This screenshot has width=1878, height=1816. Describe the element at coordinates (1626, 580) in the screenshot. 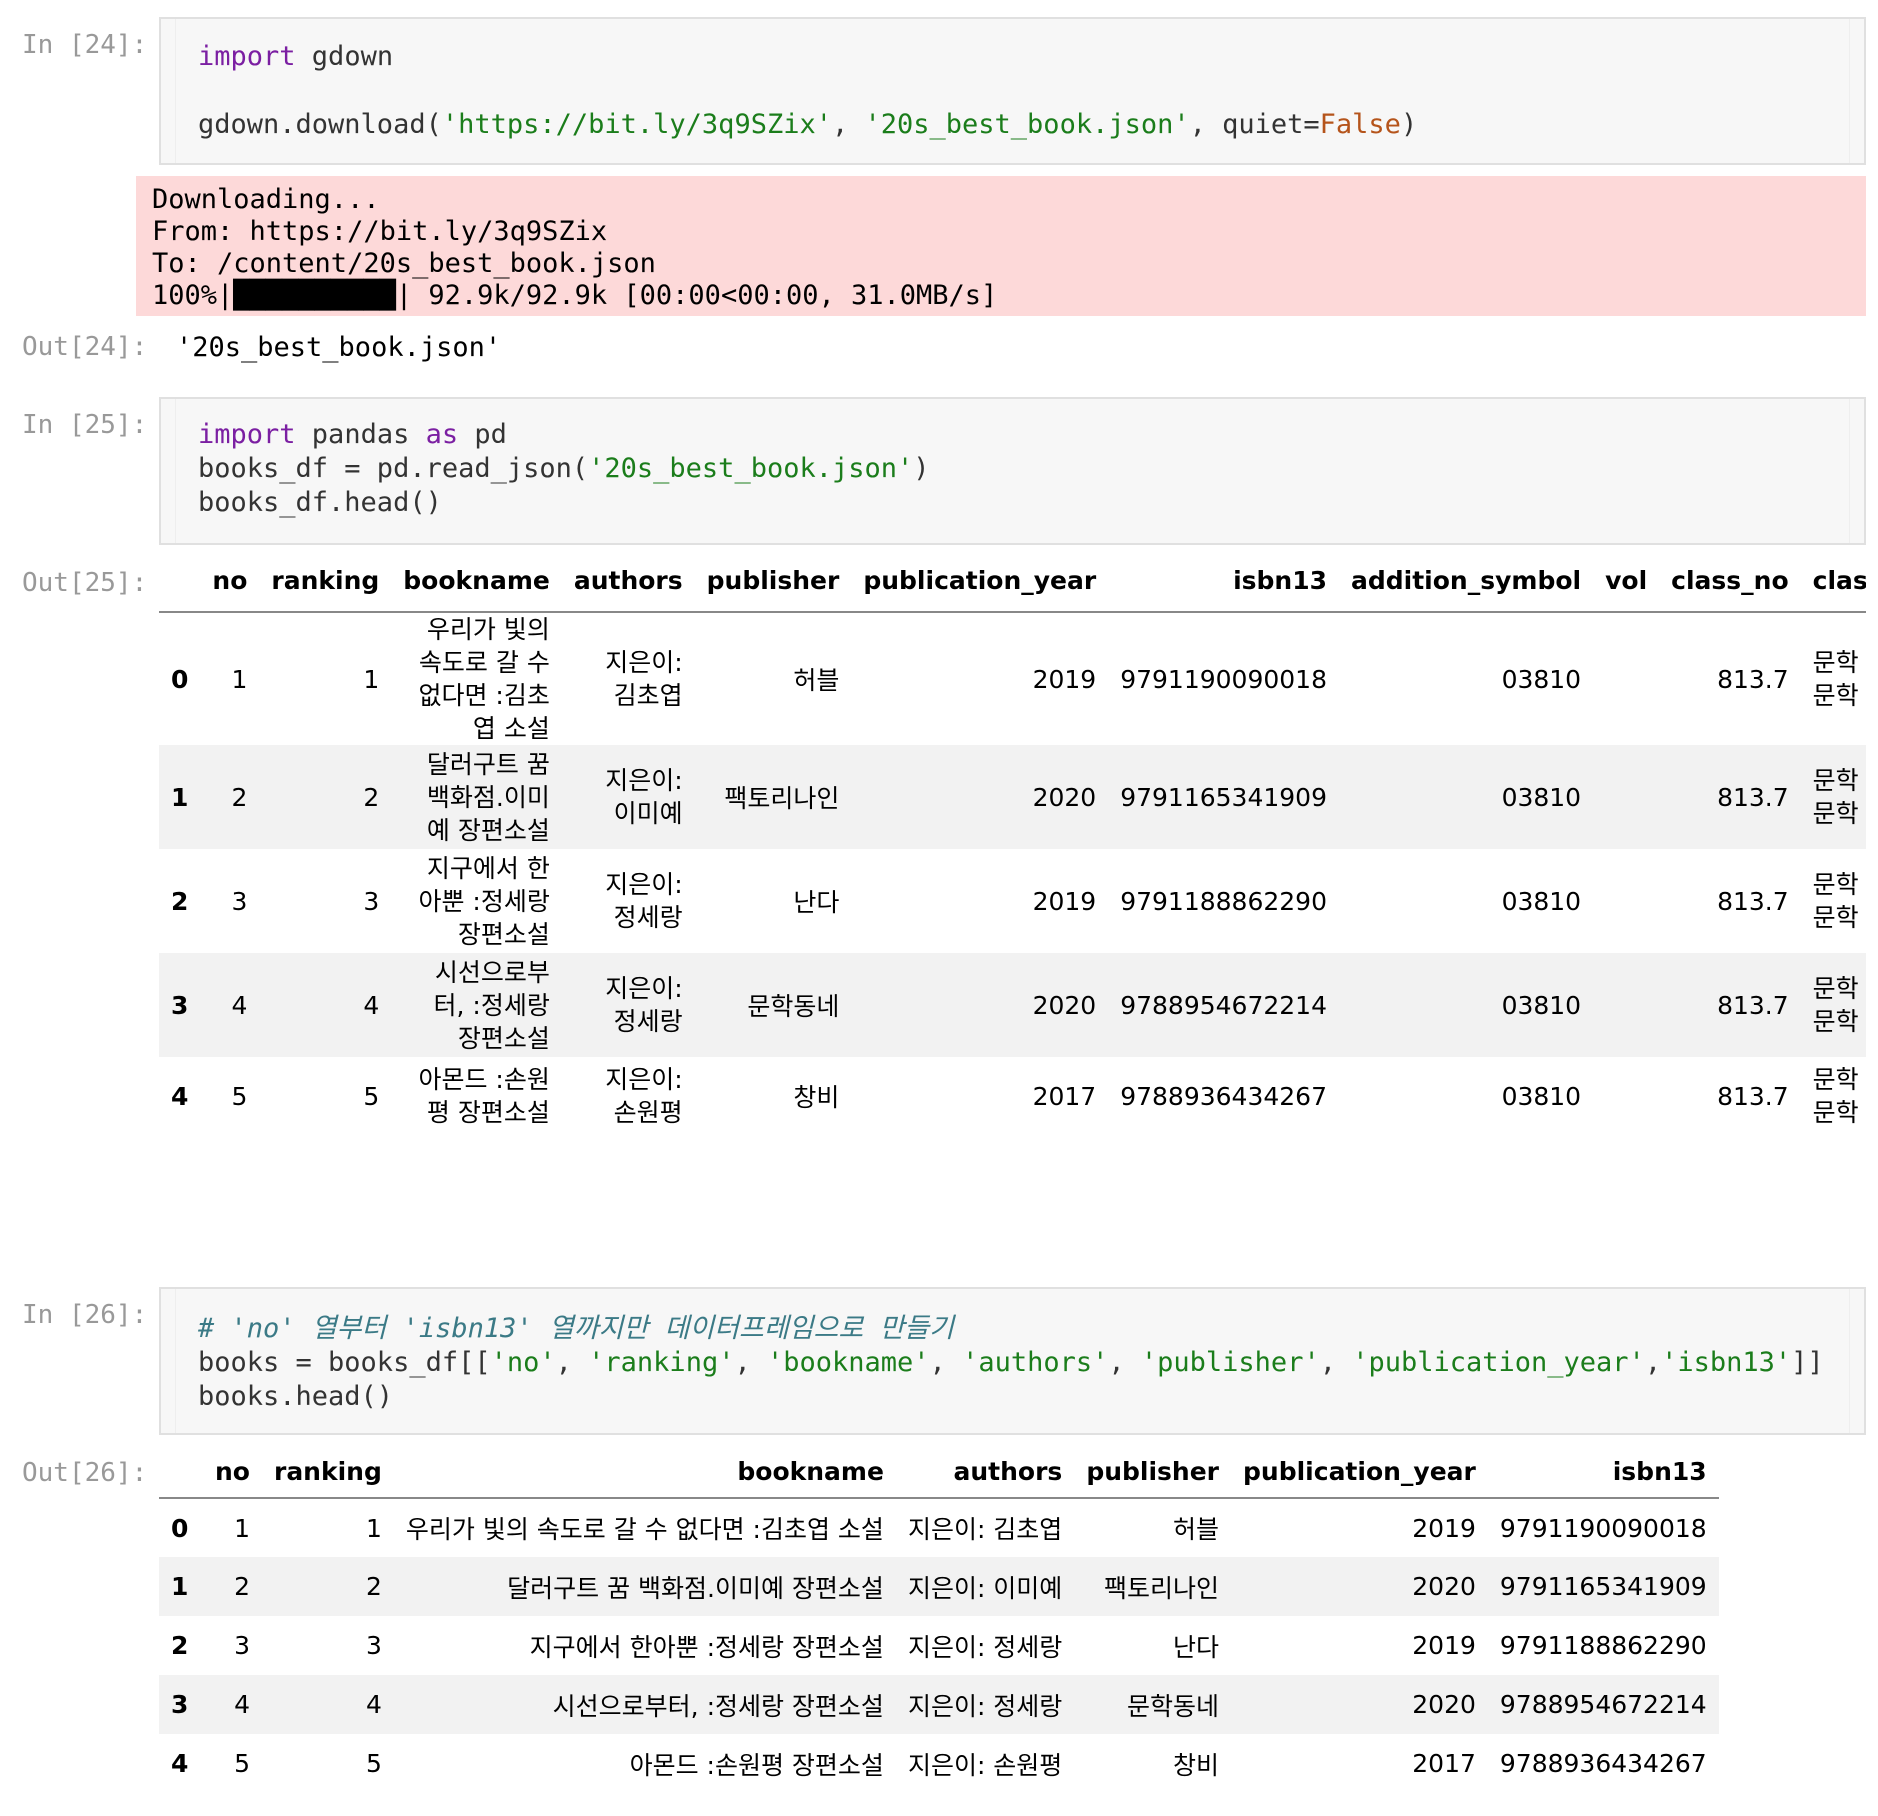

I see `column-header-vol: vol` at that location.